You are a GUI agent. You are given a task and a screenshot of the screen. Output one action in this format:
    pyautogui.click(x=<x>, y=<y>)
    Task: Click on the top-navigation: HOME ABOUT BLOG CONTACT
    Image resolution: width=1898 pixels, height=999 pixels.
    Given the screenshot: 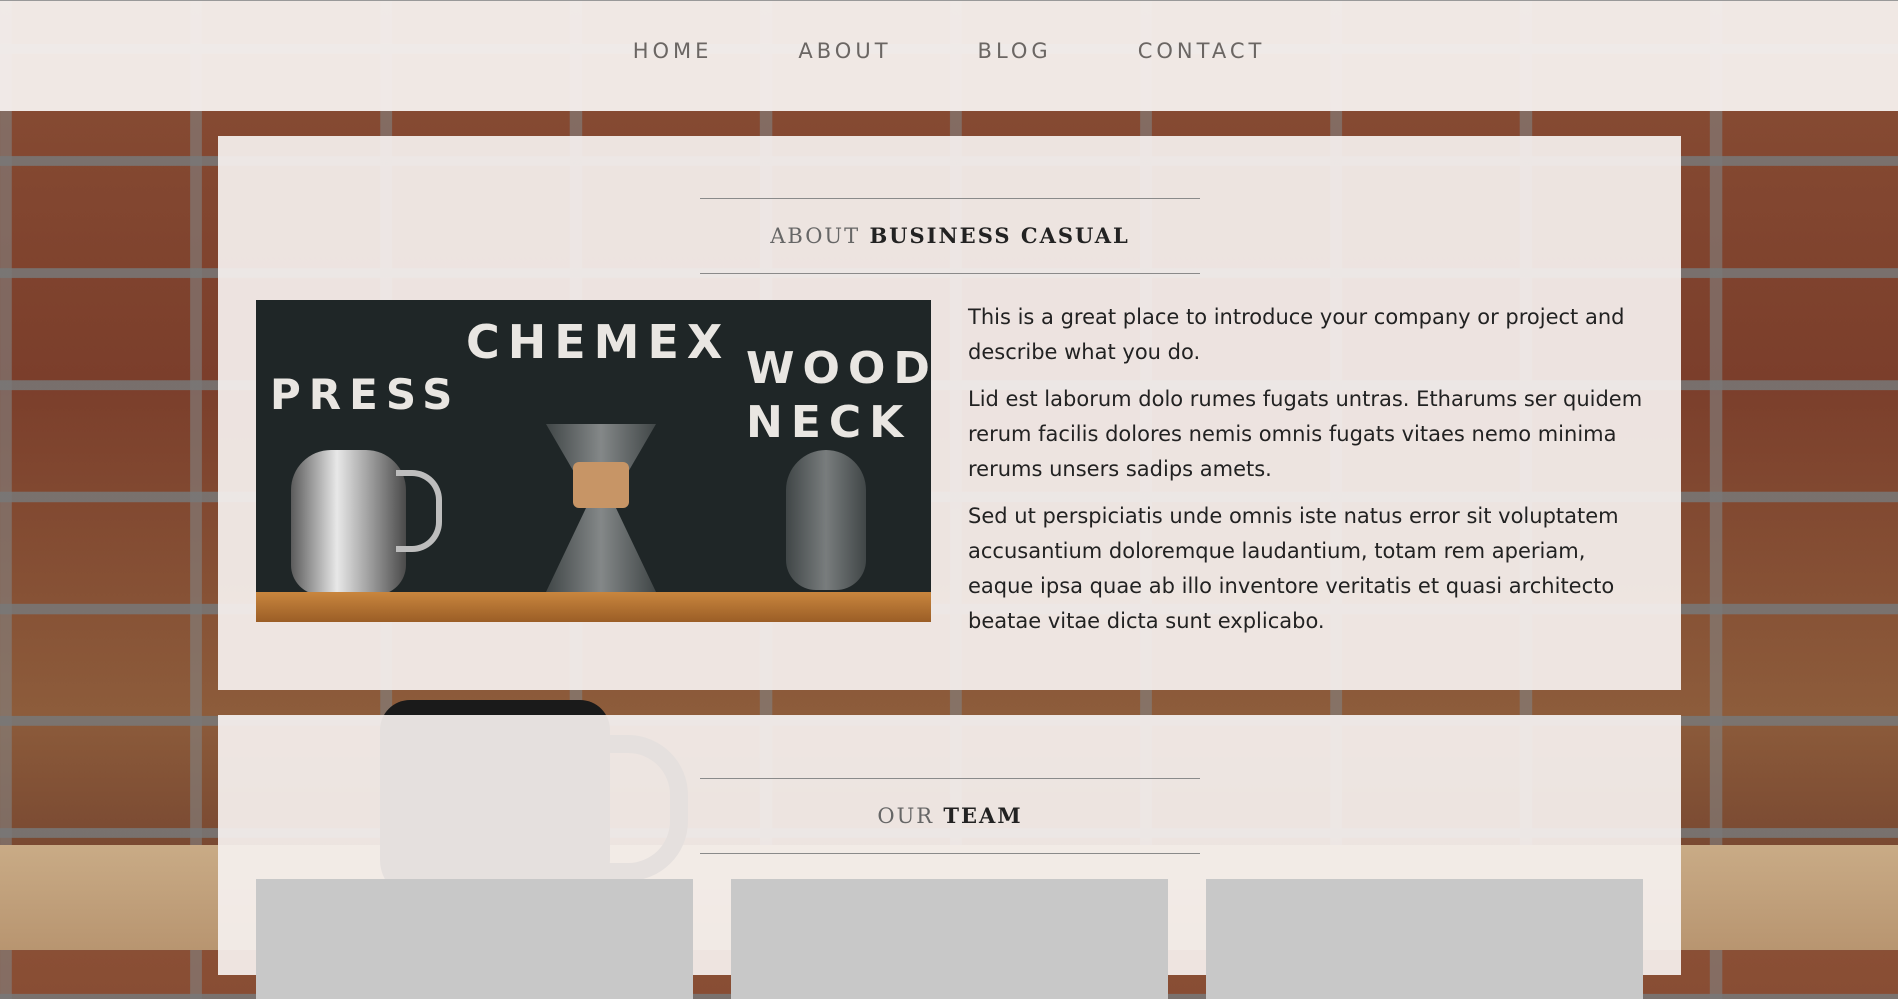 What is the action you would take?
    pyautogui.click(x=949, y=55)
    